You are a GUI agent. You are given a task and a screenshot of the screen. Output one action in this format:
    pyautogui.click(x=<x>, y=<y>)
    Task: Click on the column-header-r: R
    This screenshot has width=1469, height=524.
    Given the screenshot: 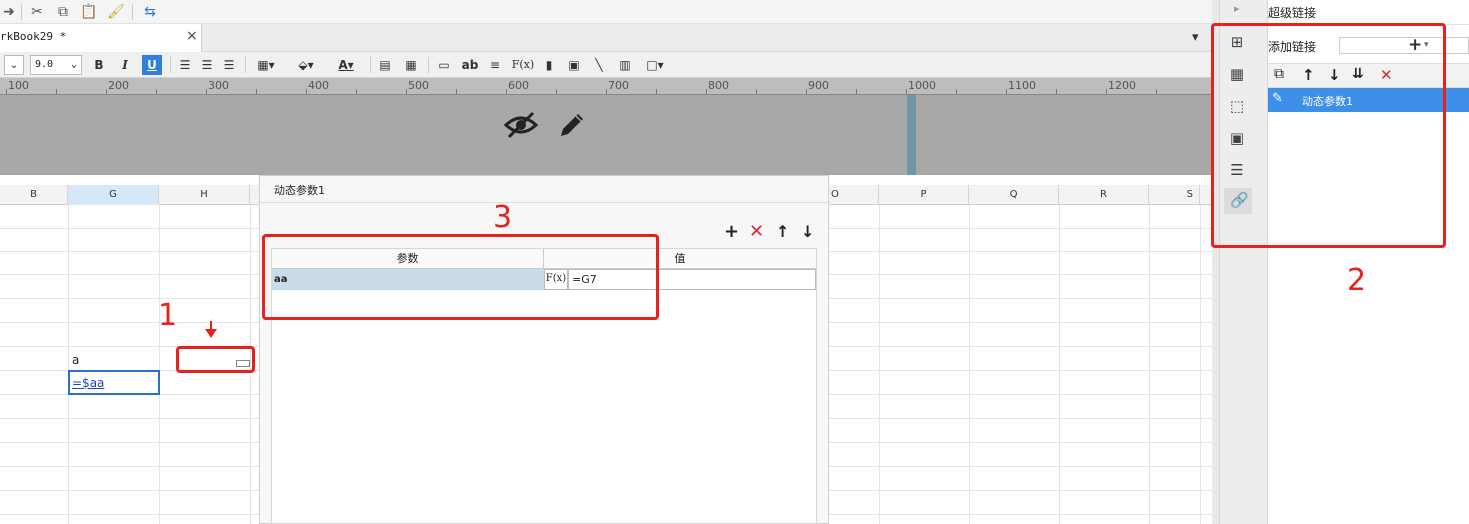 What is the action you would take?
    pyautogui.click(x=1104, y=195)
    